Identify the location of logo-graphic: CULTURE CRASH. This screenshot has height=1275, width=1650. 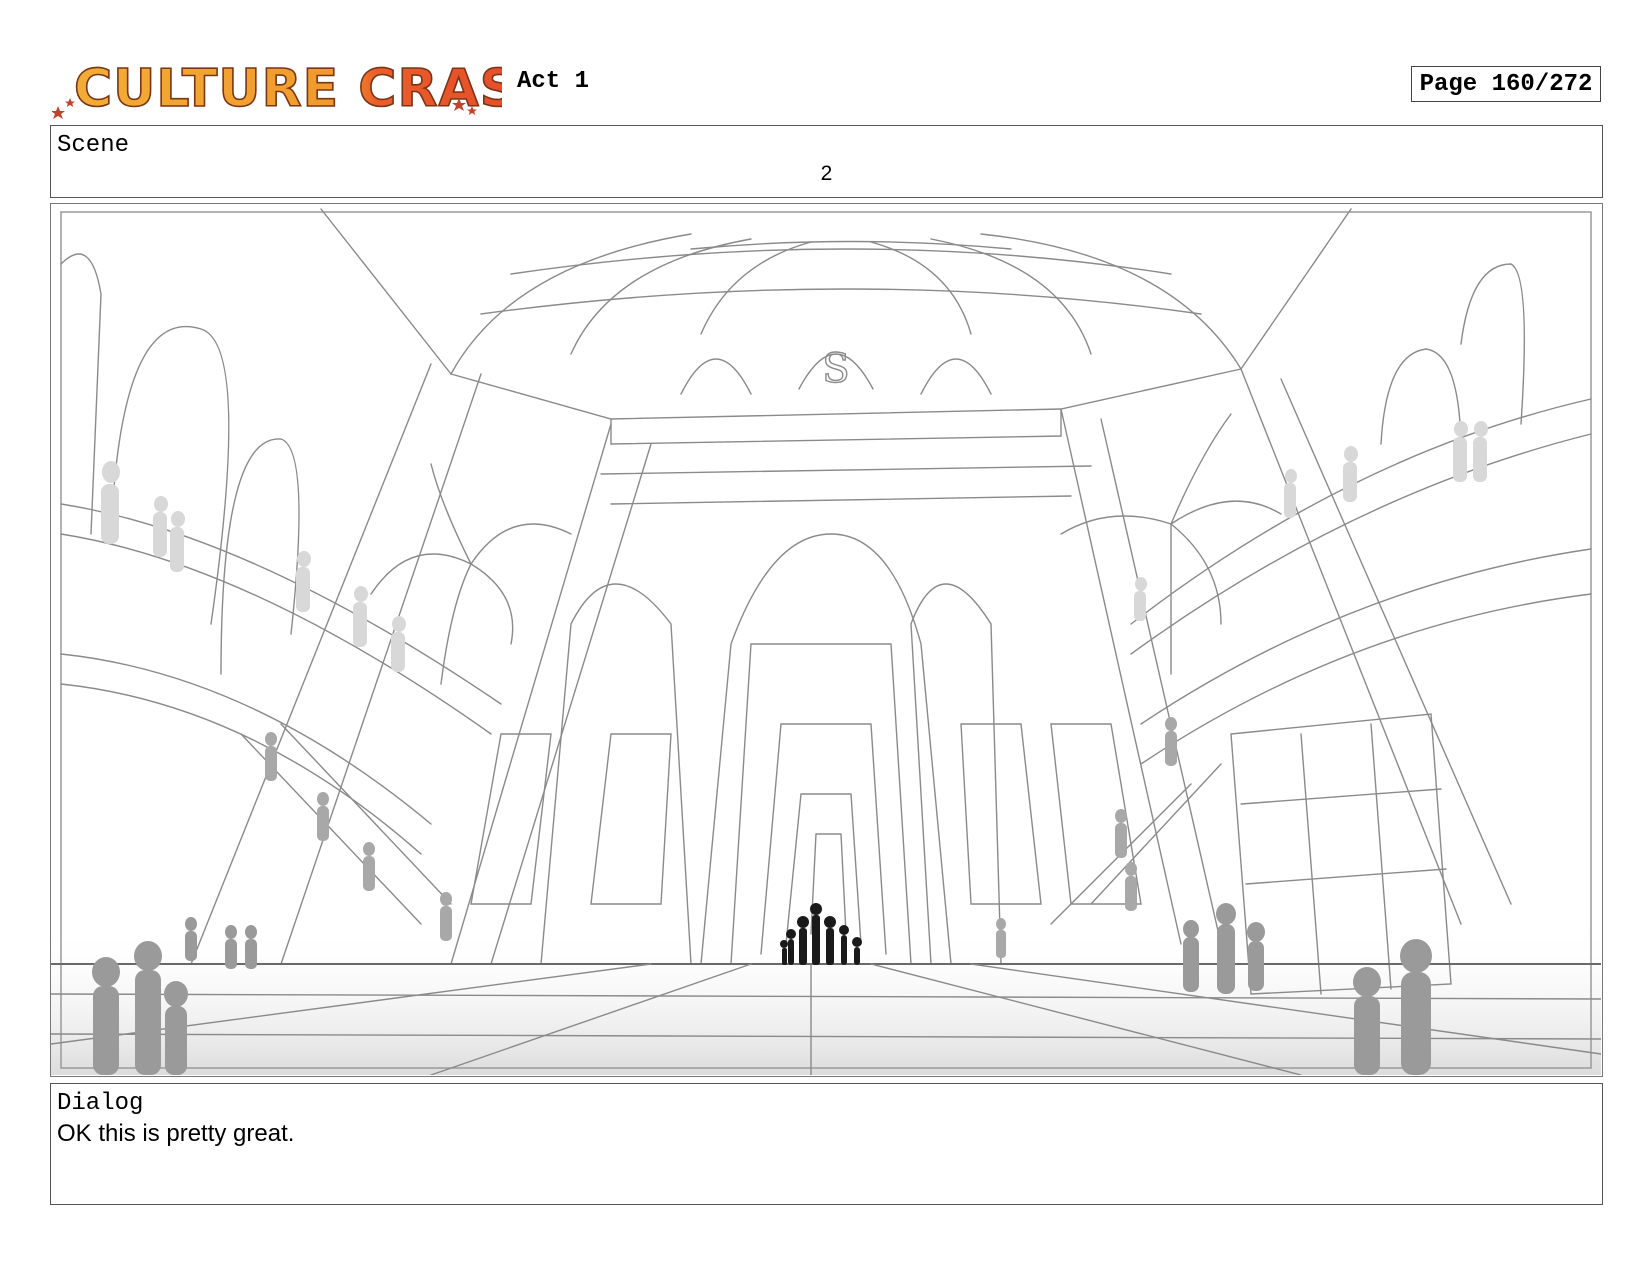
(277, 89).